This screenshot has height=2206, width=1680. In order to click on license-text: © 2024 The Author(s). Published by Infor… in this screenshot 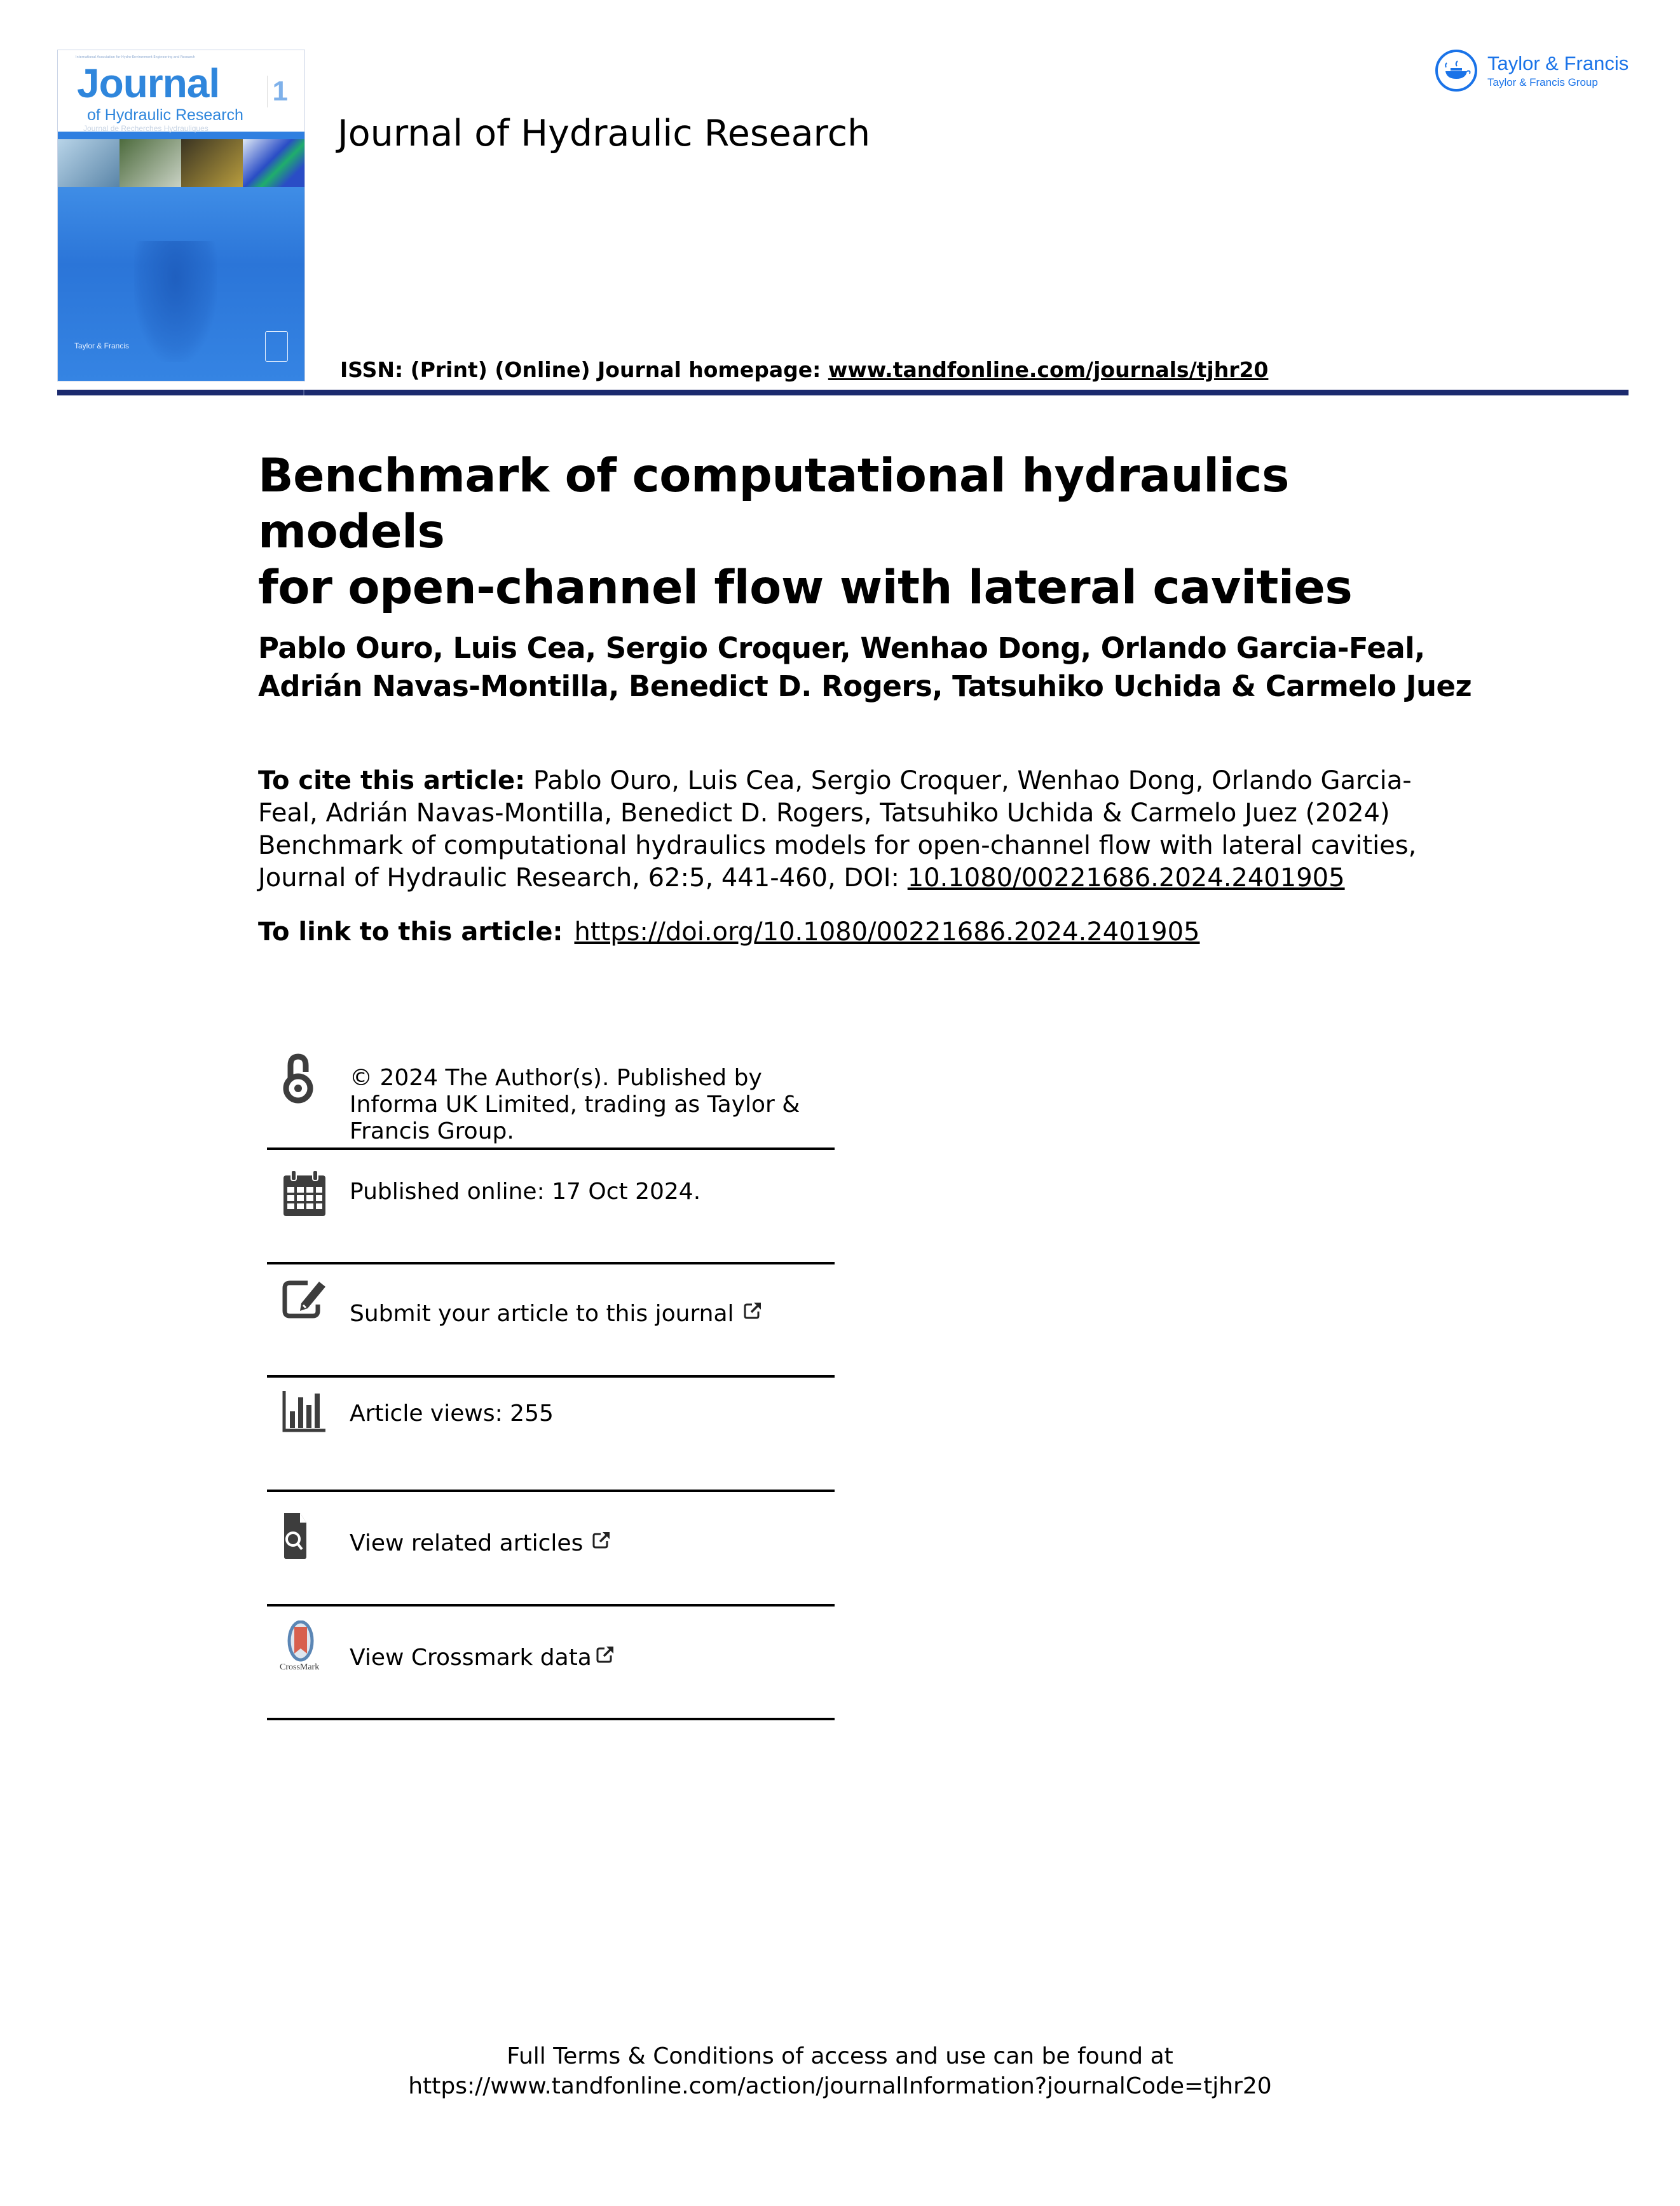, I will do `click(575, 1104)`.